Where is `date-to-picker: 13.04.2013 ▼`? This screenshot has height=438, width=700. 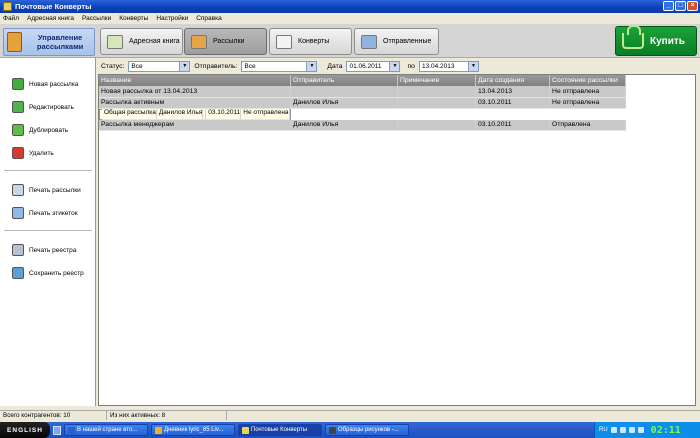
date-to-picker: 13.04.2013 ▼ is located at coordinates (448, 66).